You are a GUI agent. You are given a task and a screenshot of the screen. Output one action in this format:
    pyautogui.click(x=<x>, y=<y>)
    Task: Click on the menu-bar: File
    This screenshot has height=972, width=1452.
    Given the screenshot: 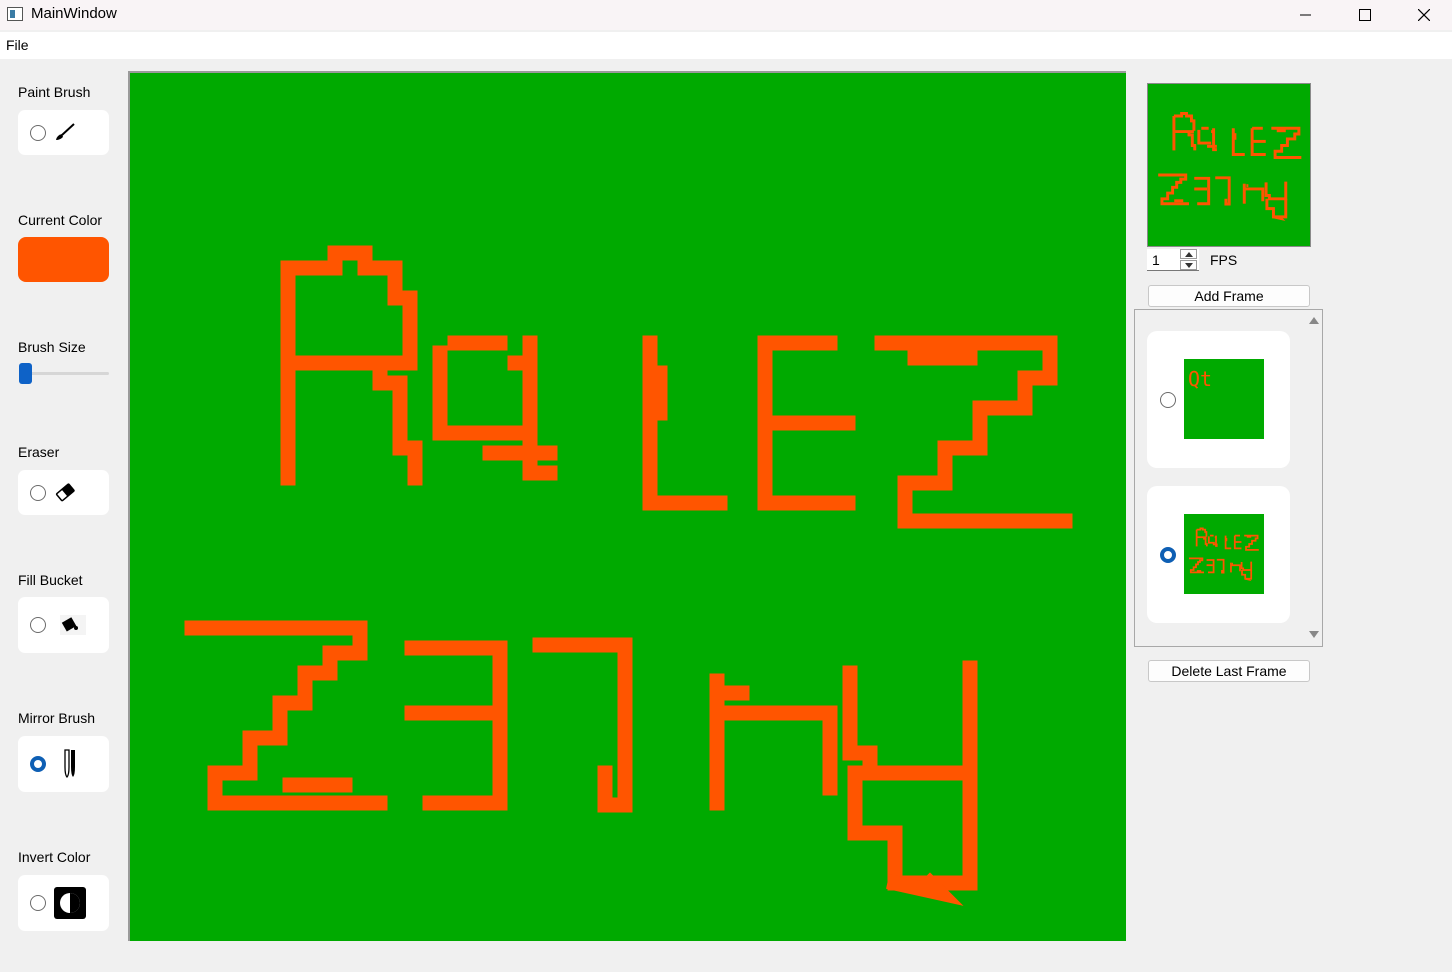 What is the action you would take?
    pyautogui.click(x=726, y=45)
    